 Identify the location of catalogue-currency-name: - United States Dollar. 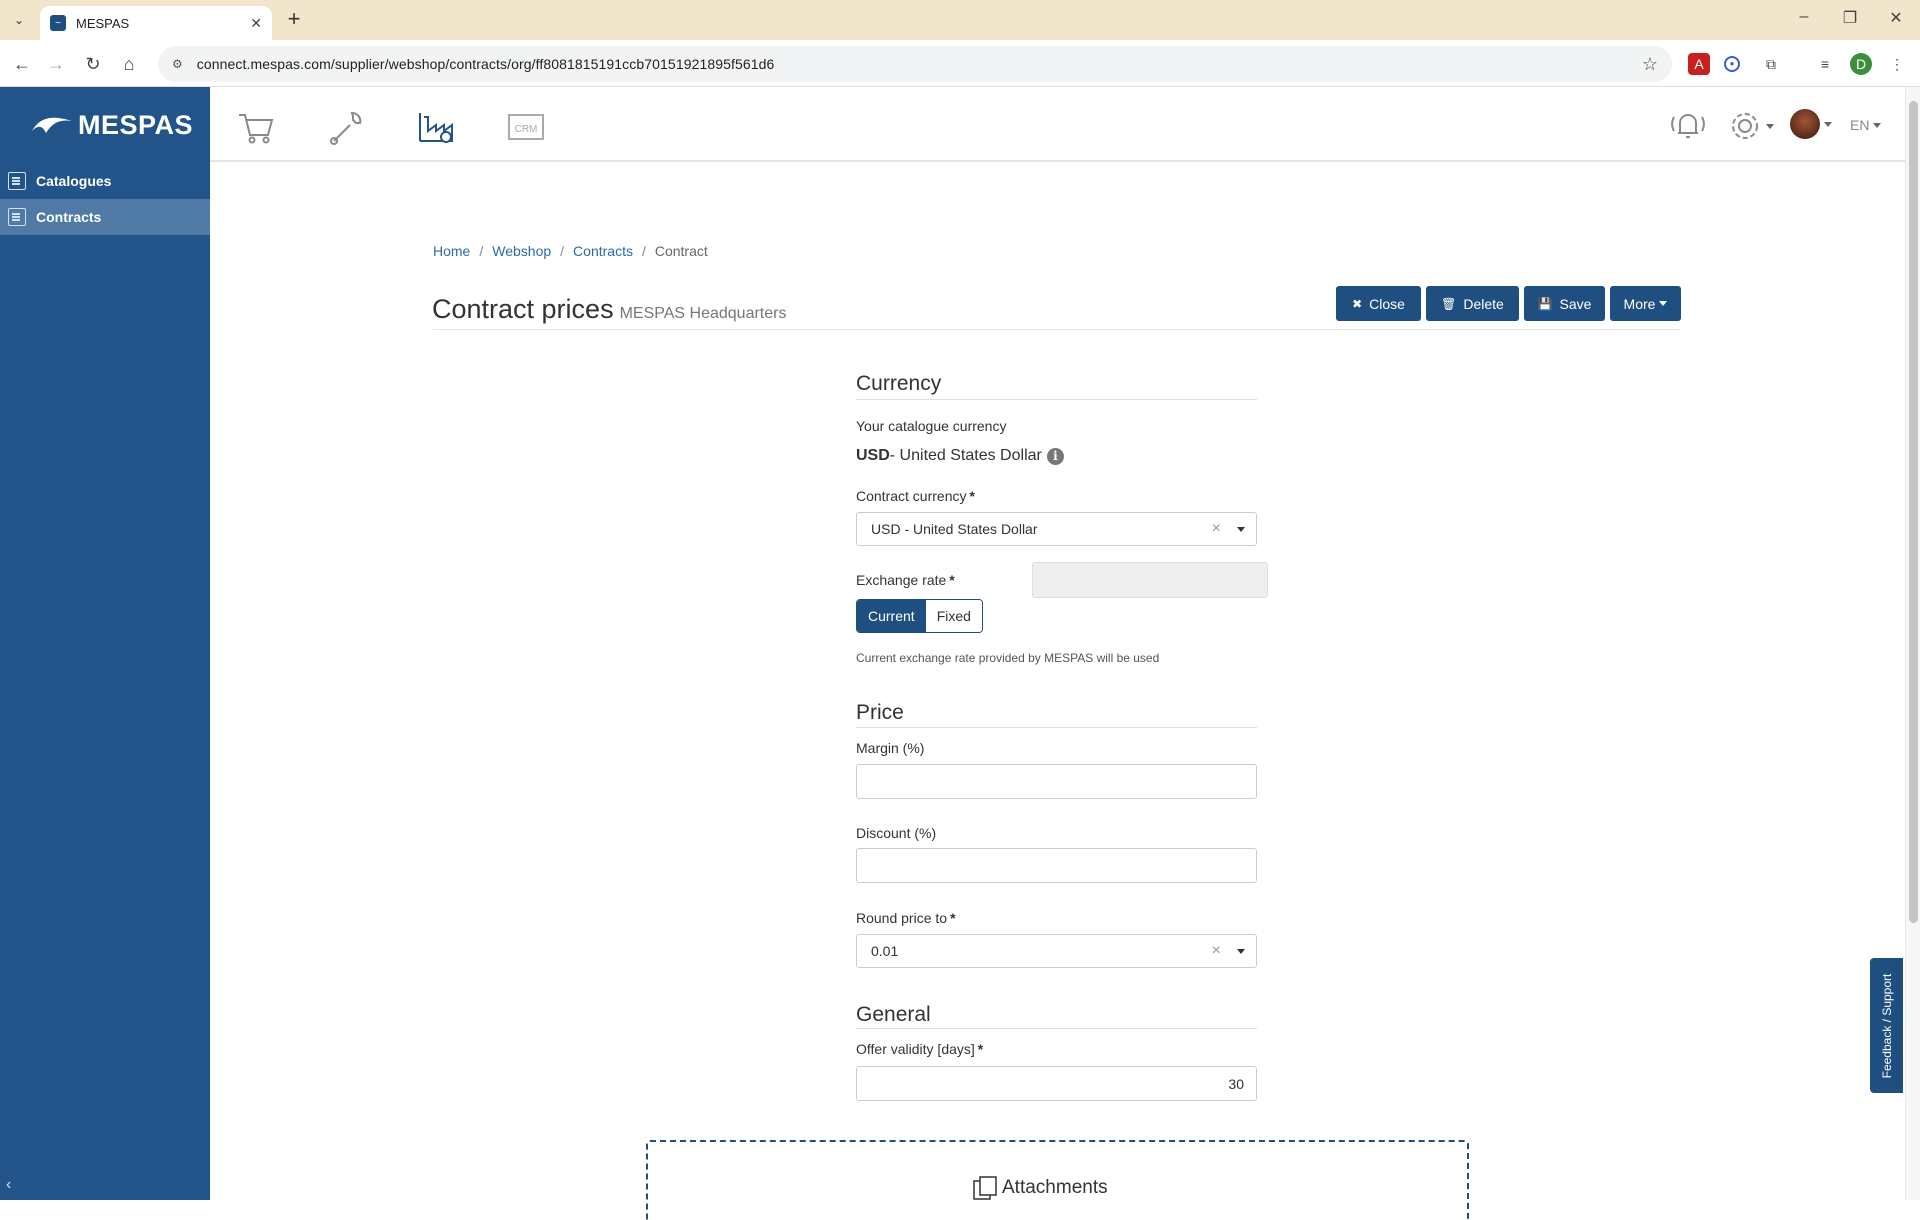
(965, 455).